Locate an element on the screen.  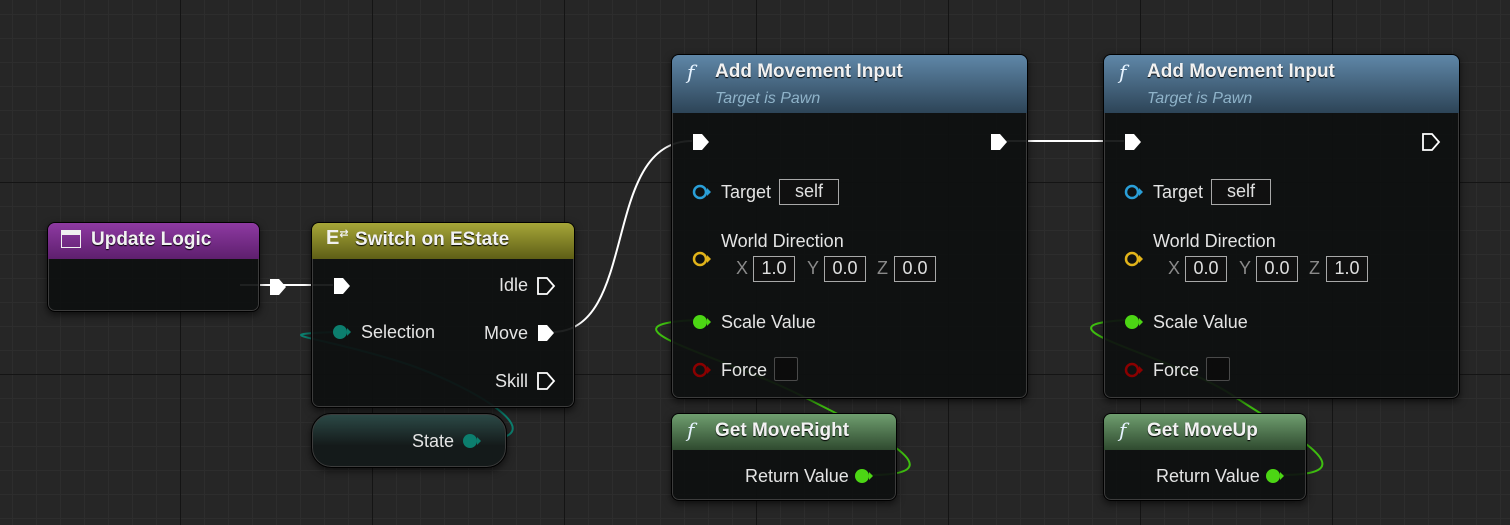
selection-pin is located at coordinates (342, 332).